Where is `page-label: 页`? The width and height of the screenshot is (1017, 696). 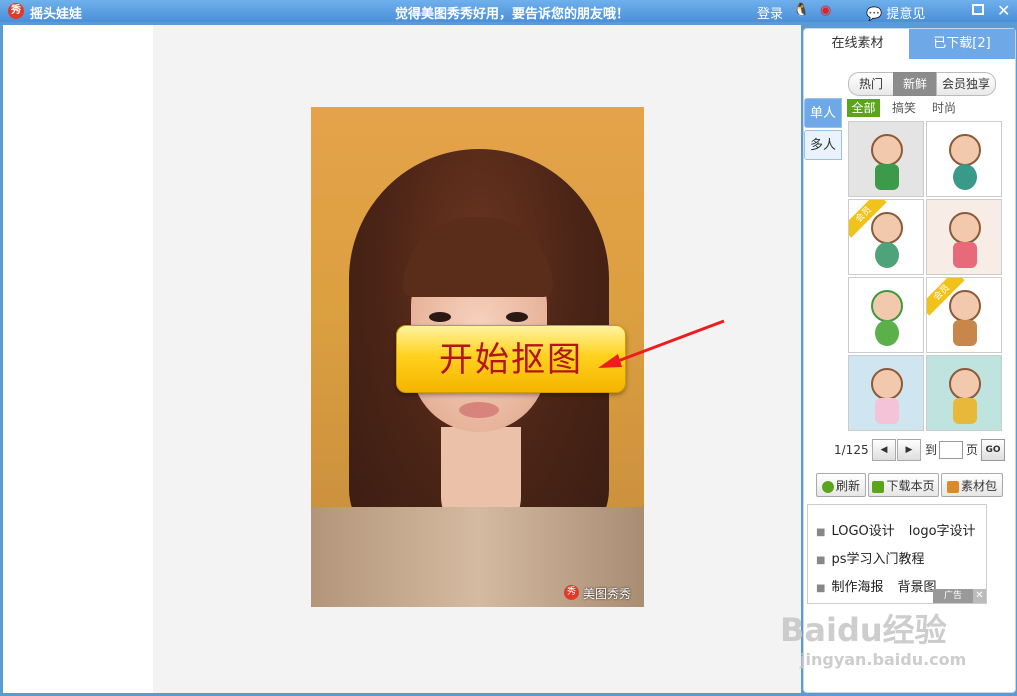 page-label: 页 is located at coordinates (972, 450).